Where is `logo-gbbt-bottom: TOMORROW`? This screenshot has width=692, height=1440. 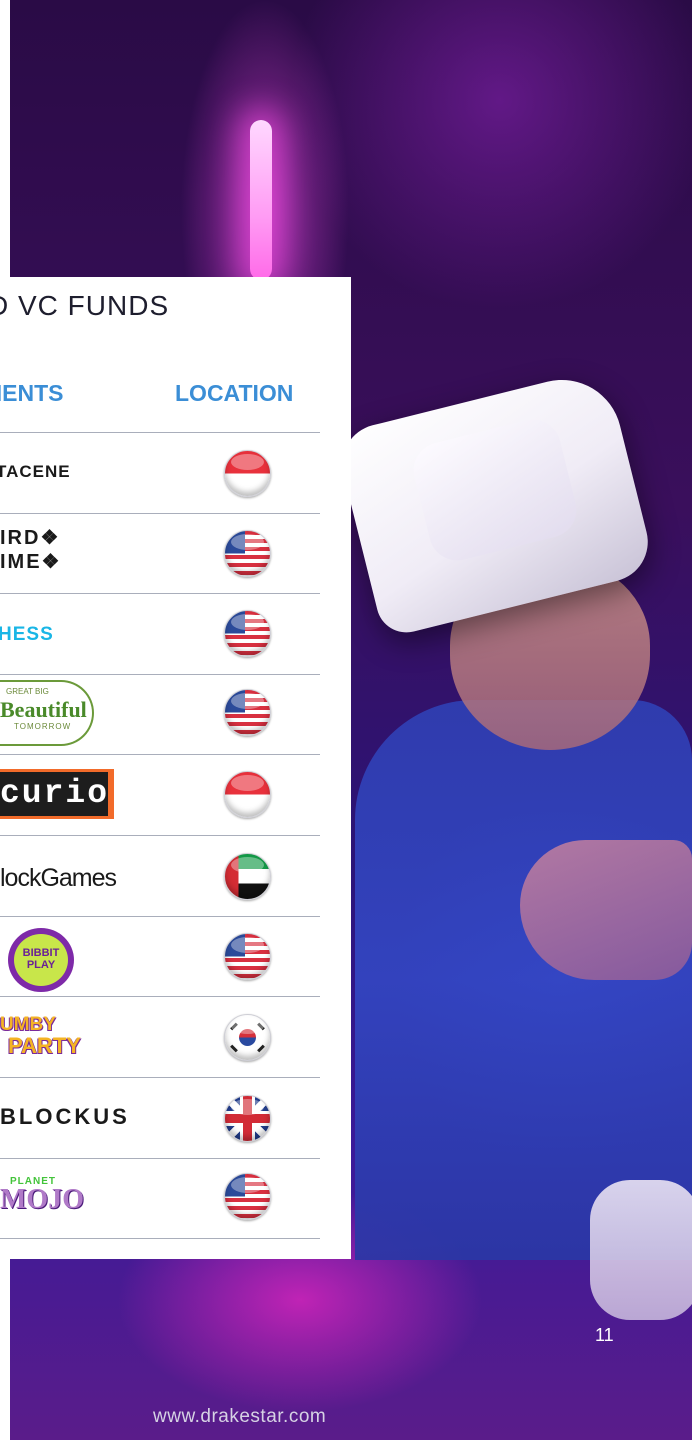 logo-gbbt-bottom: TOMORROW is located at coordinates (43, 726).